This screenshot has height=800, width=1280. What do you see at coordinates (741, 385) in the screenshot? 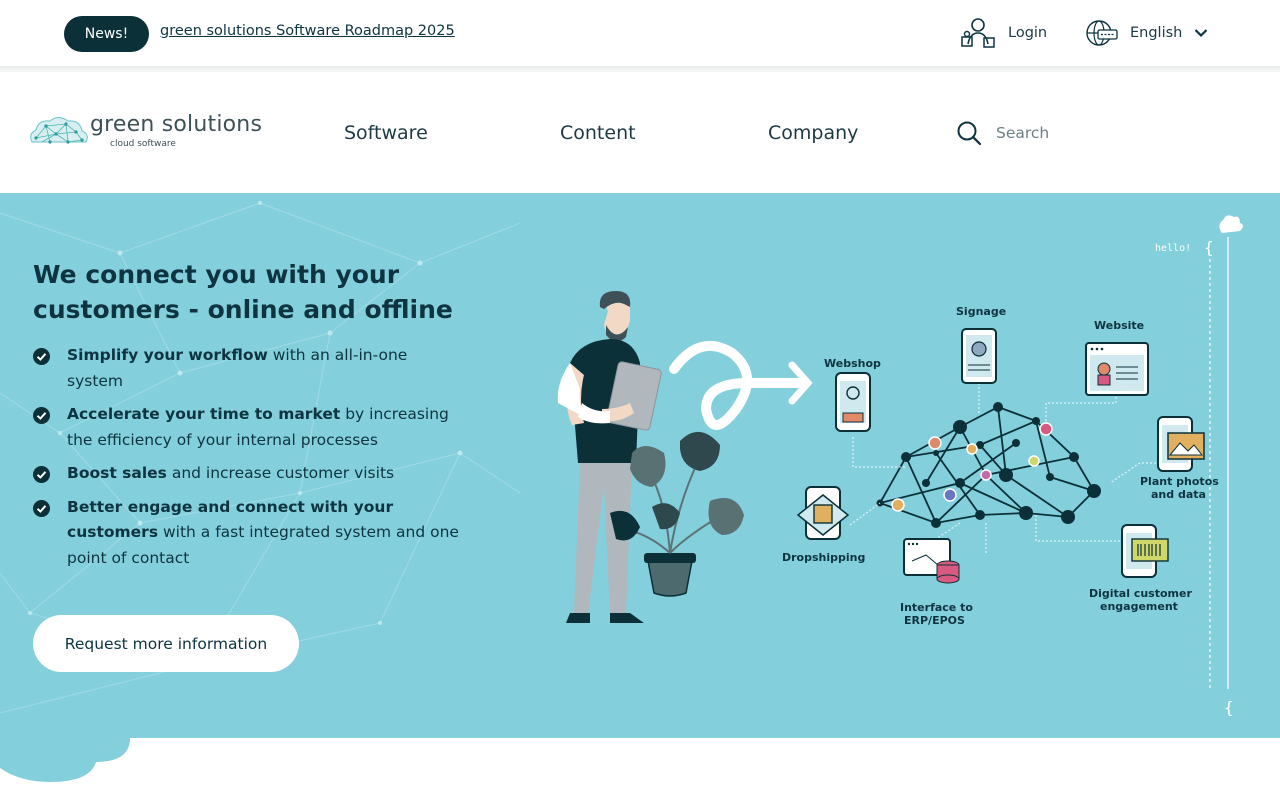
I see `swirl-arrow` at bounding box center [741, 385].